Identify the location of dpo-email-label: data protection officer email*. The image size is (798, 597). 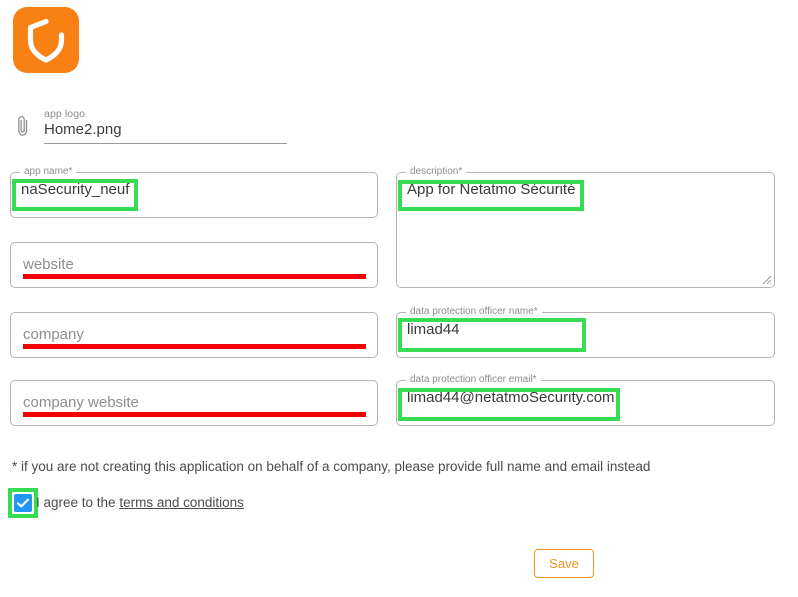
(473, 380).